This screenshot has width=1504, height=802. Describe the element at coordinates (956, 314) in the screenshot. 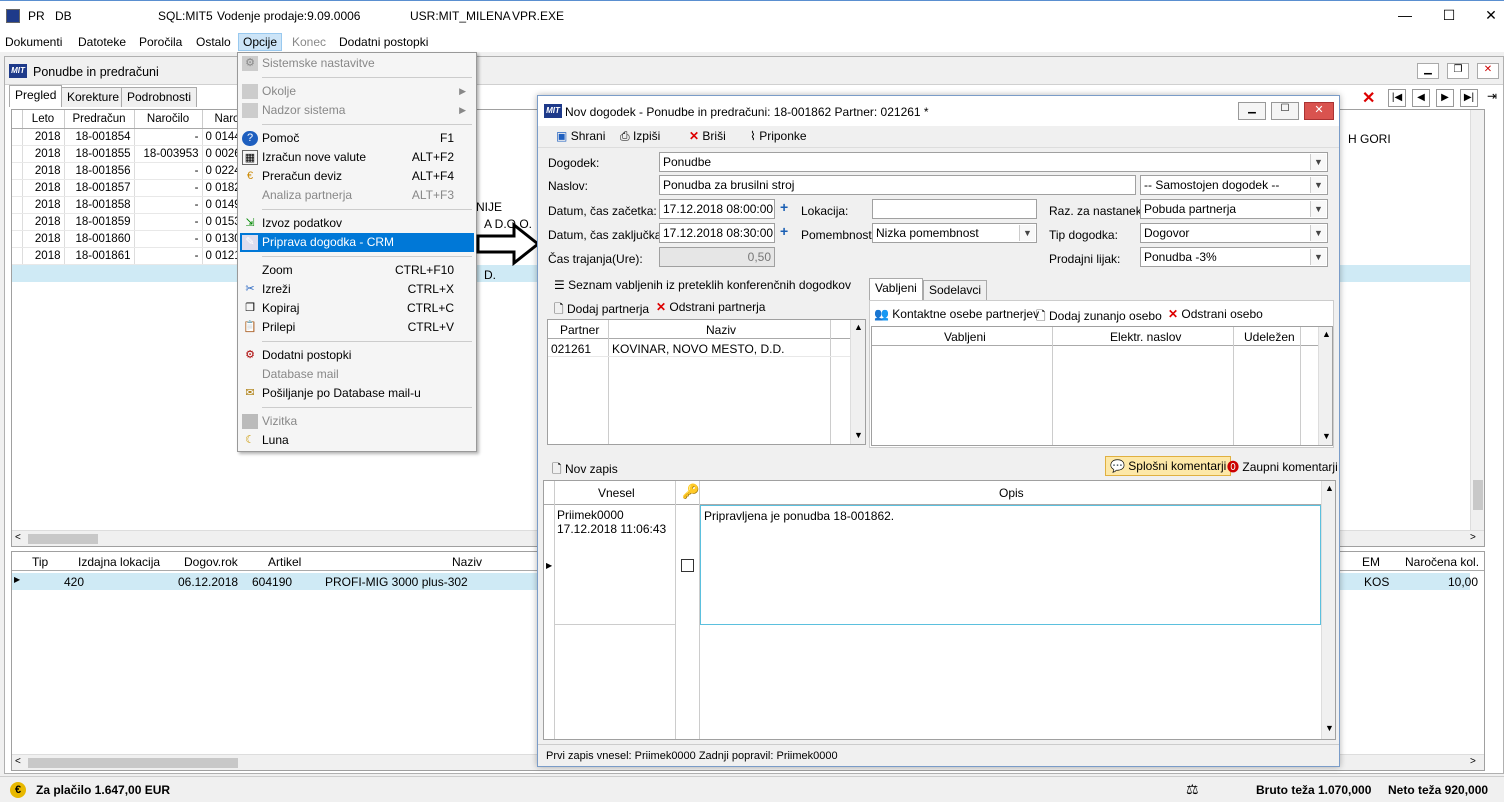

I see `kontaktne-osebe-button: 👥 Kontaktne osebe partnerjev` at that location.